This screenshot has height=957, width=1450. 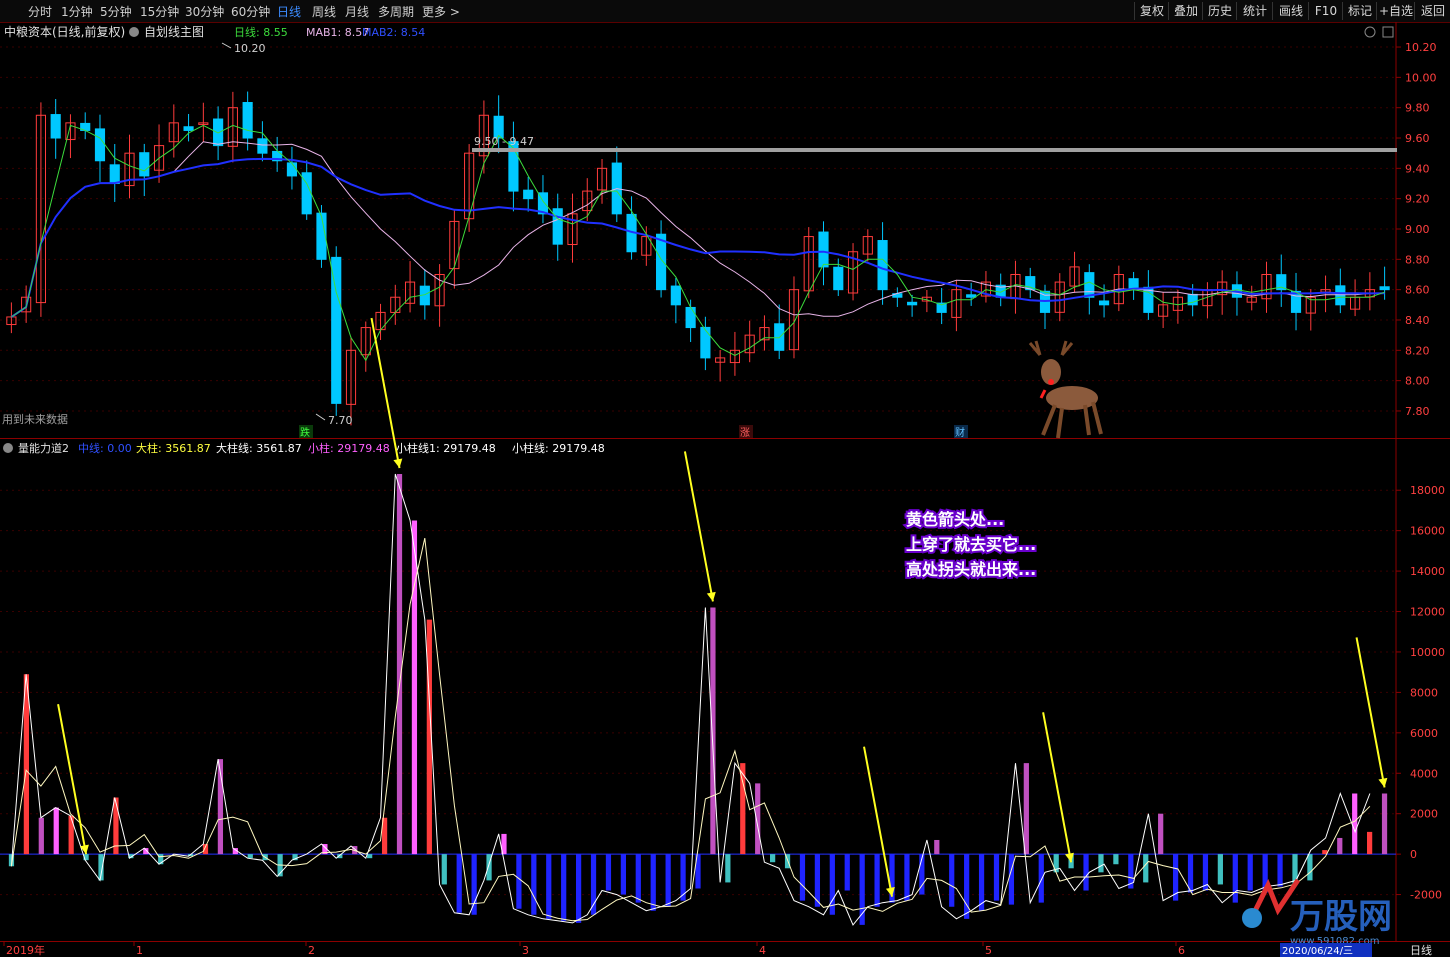 I want to click on main-y-tick-label: 10.20, so click(x=1421, y=47).